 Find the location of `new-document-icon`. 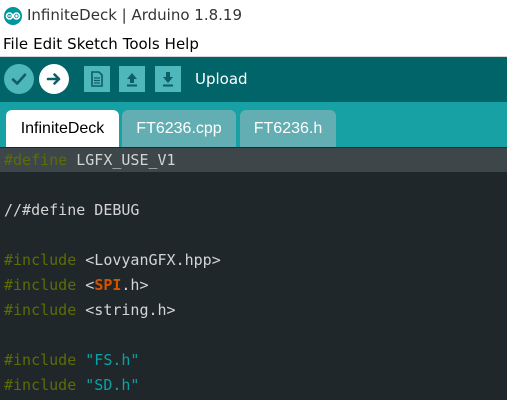

new-document-icon is located at coordinates (97, 79).